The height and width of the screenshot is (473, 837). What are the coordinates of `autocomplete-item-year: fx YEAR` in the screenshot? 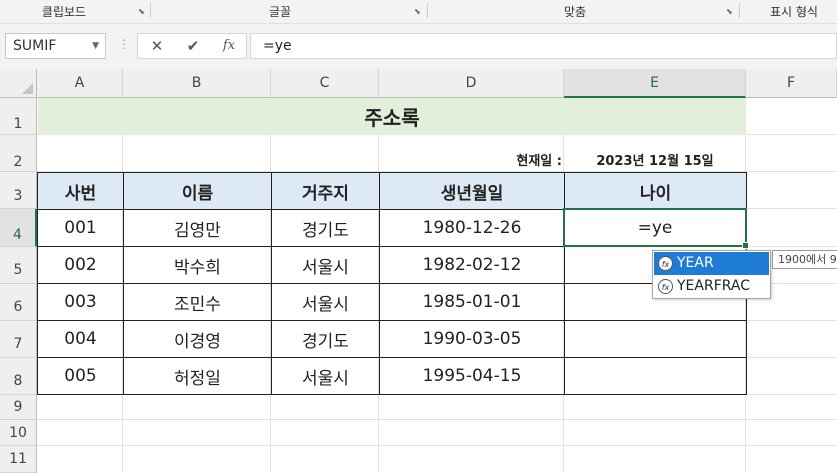 It's located at (711, 263).